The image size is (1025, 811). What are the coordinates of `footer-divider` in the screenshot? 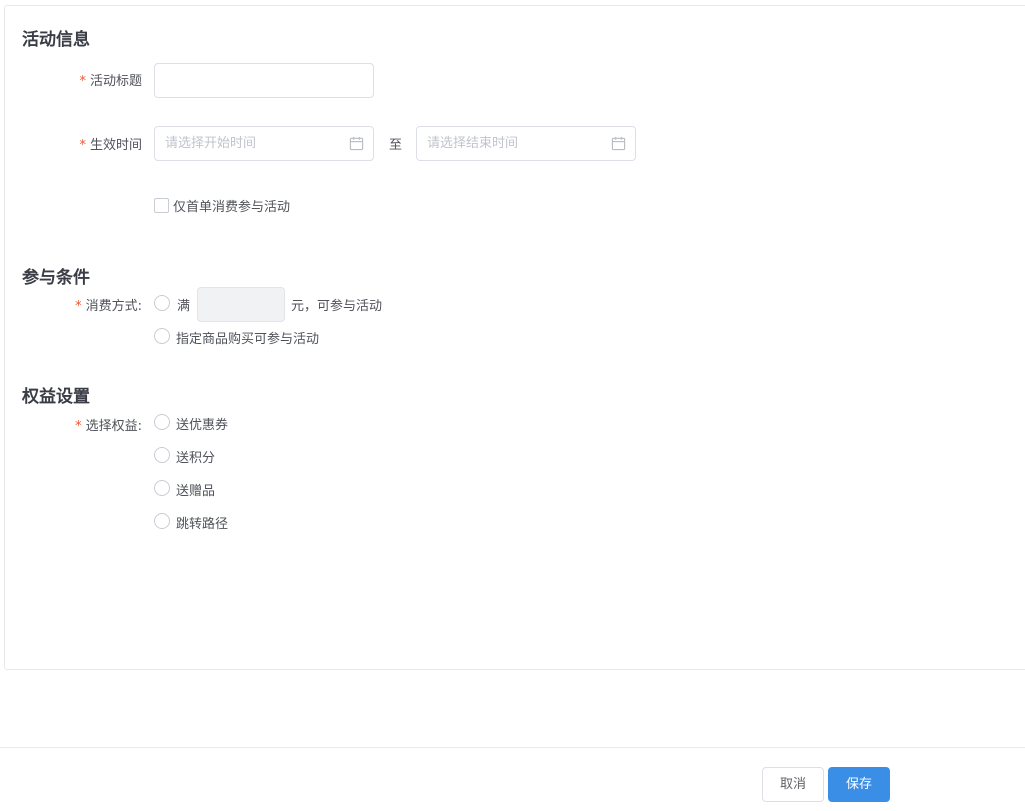 It's located at (512, 747).